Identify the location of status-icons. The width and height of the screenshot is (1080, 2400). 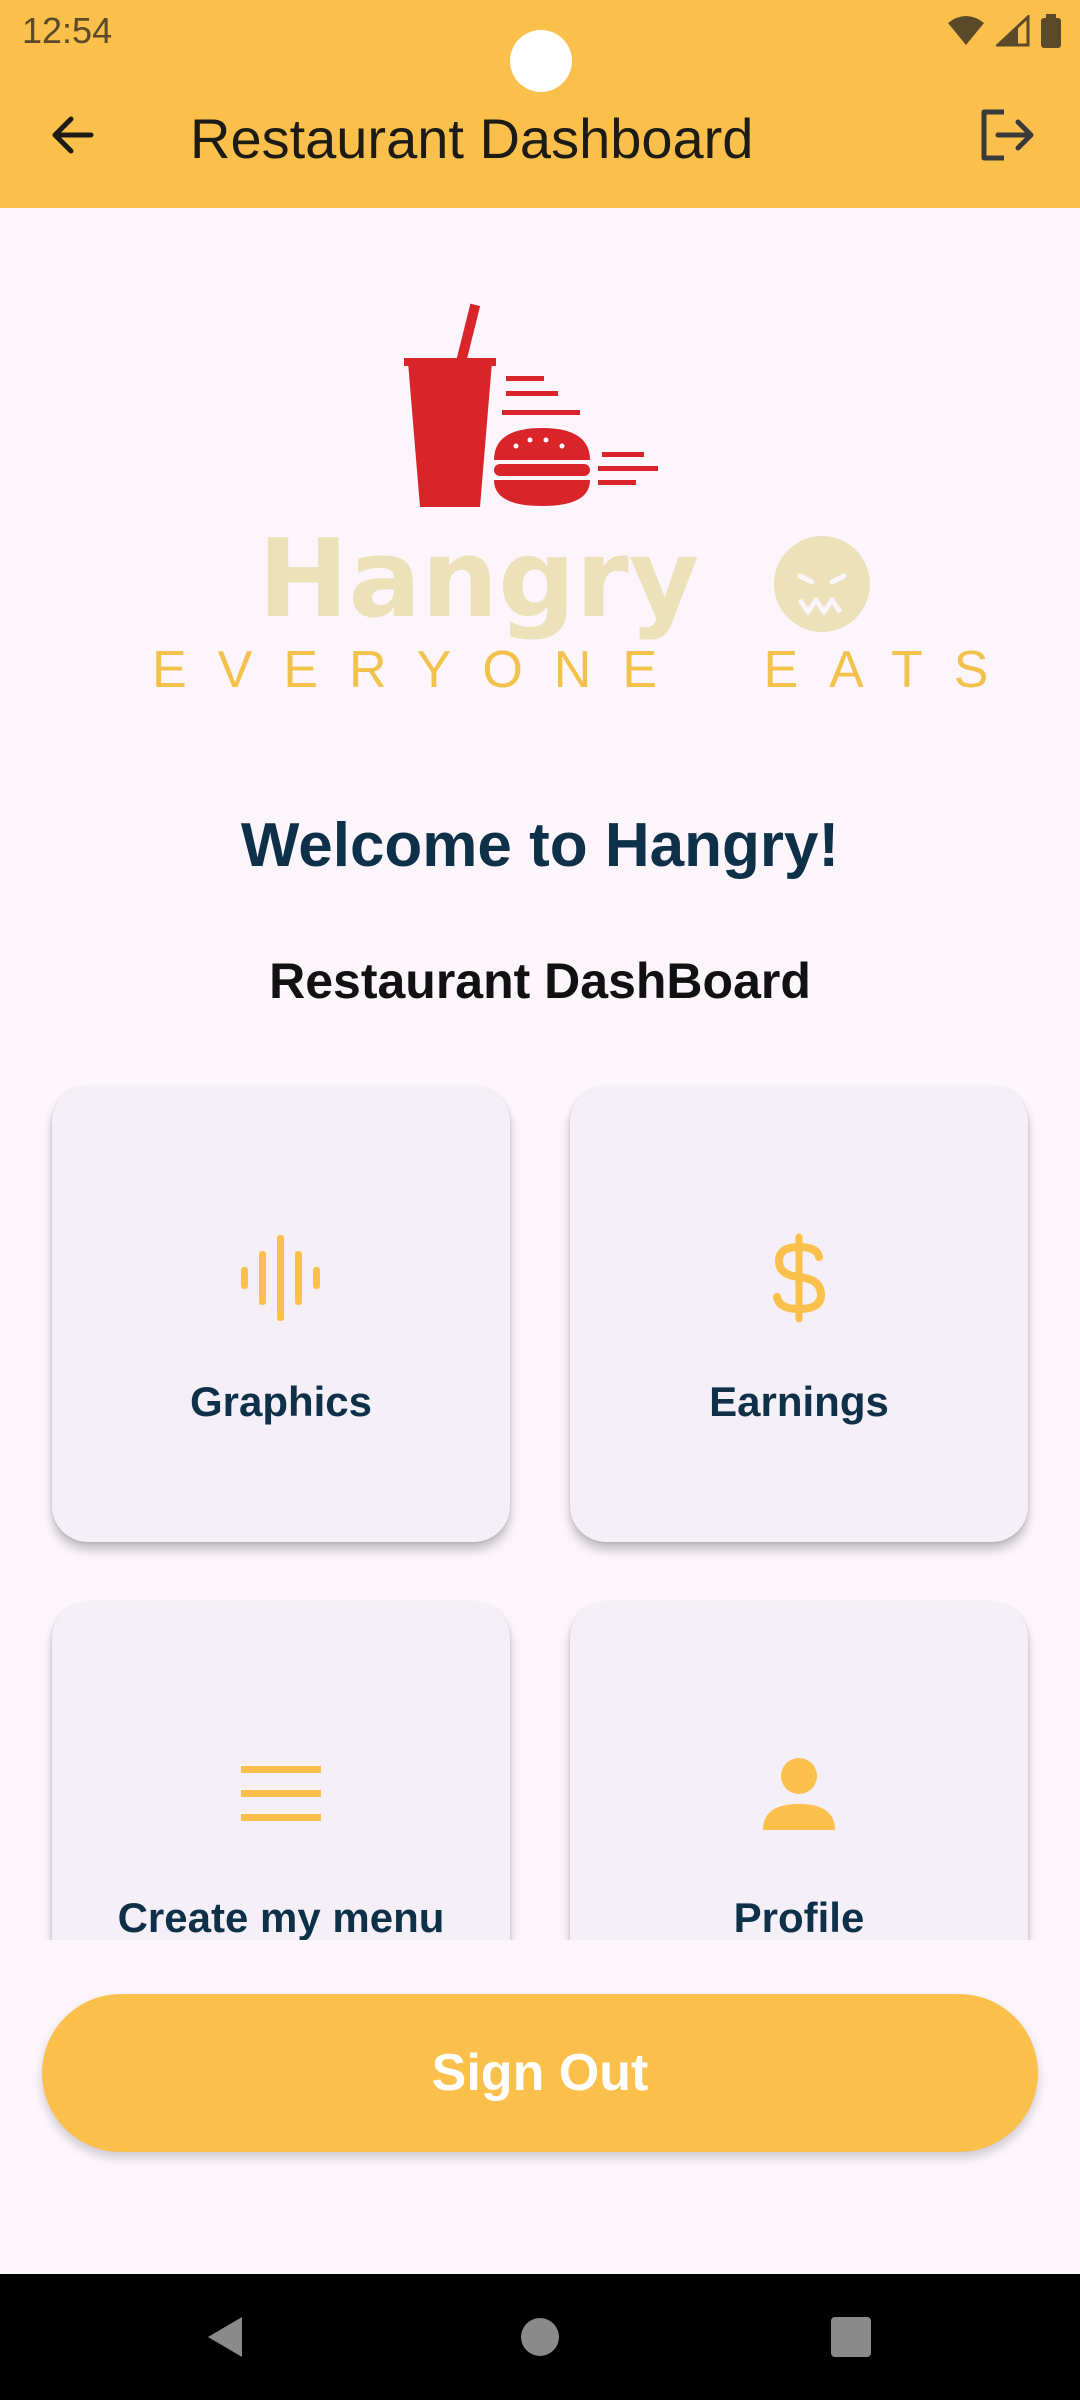
(1004, 31).